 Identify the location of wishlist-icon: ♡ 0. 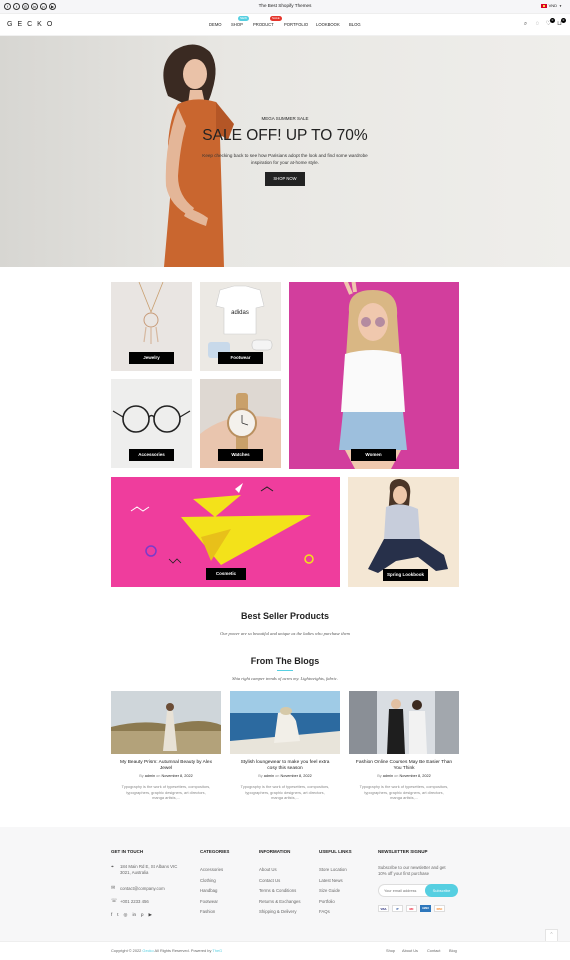
(550, 23).